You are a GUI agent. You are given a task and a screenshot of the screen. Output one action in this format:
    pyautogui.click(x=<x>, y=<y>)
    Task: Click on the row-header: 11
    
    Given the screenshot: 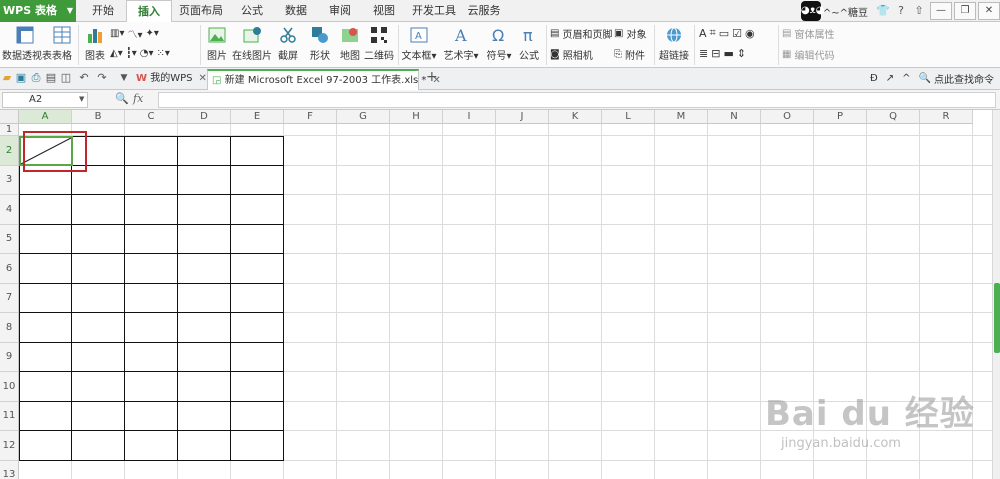 What is the action you would take?
    pyautogui.click(x=9, y=416)
    